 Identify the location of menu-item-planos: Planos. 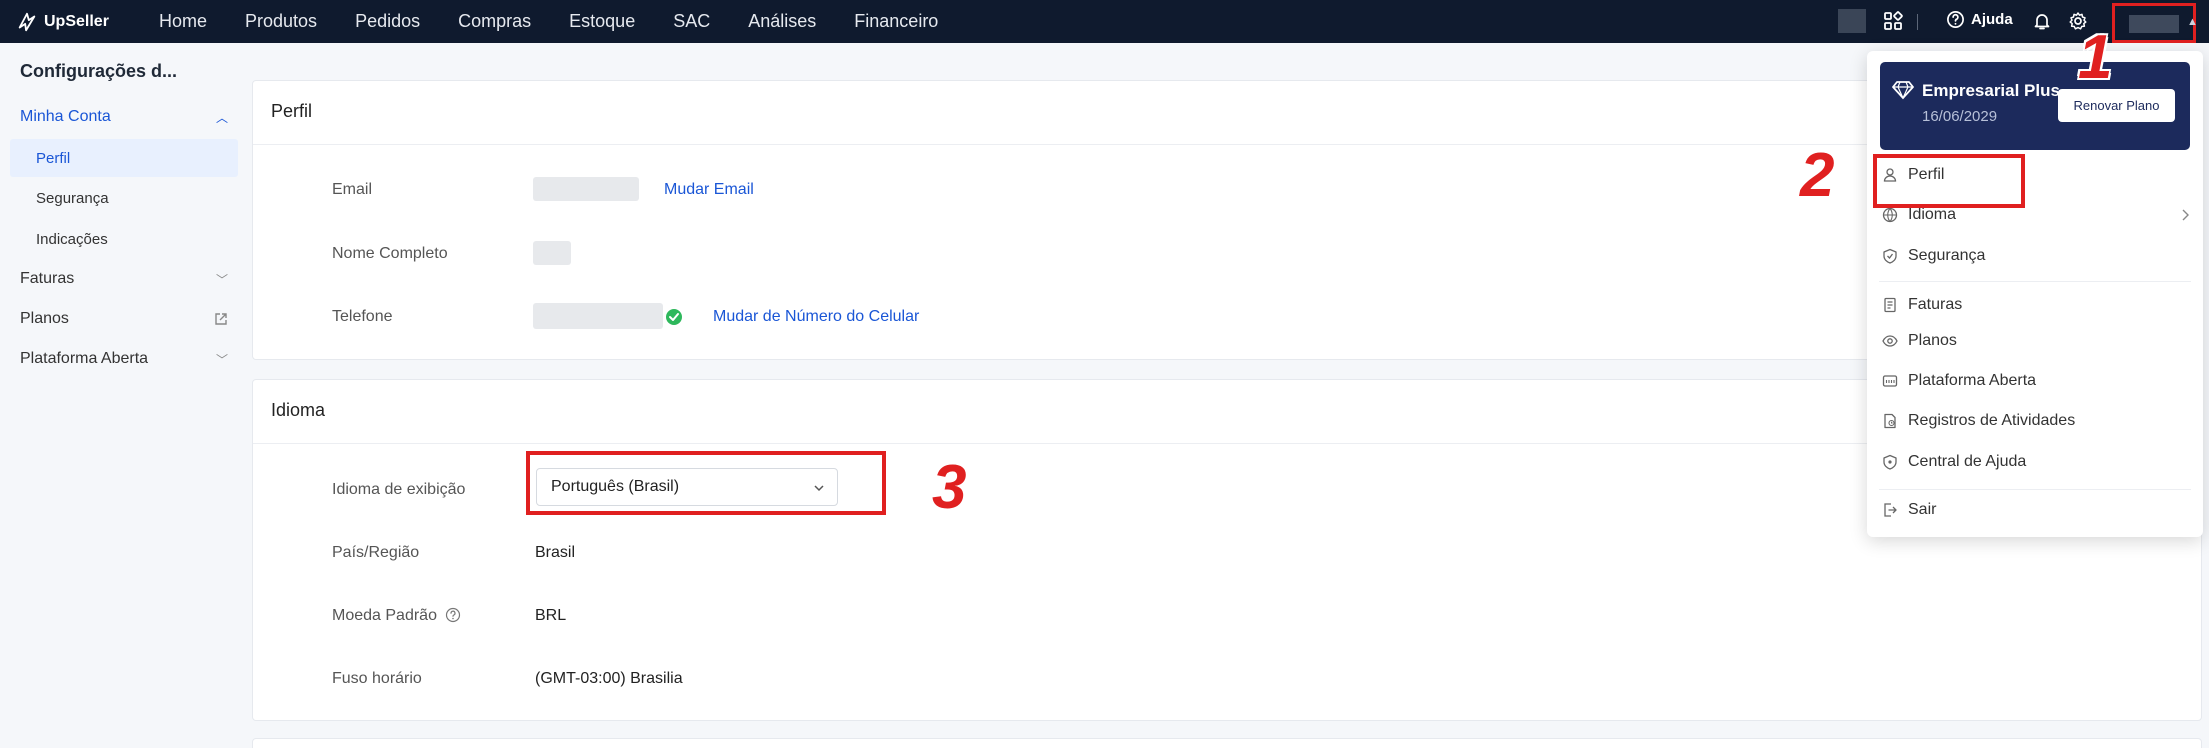
(2035, 341).